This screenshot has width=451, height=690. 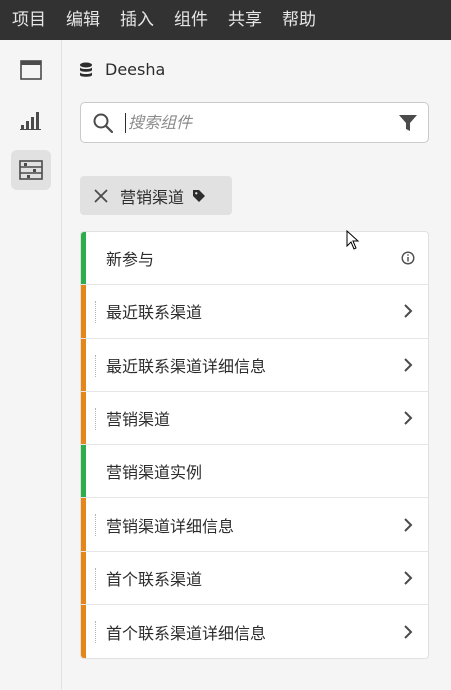 What do you see at coordinates (408, 258) in the screenshot?
I see `info-icon` at bounding box center [408, 258].